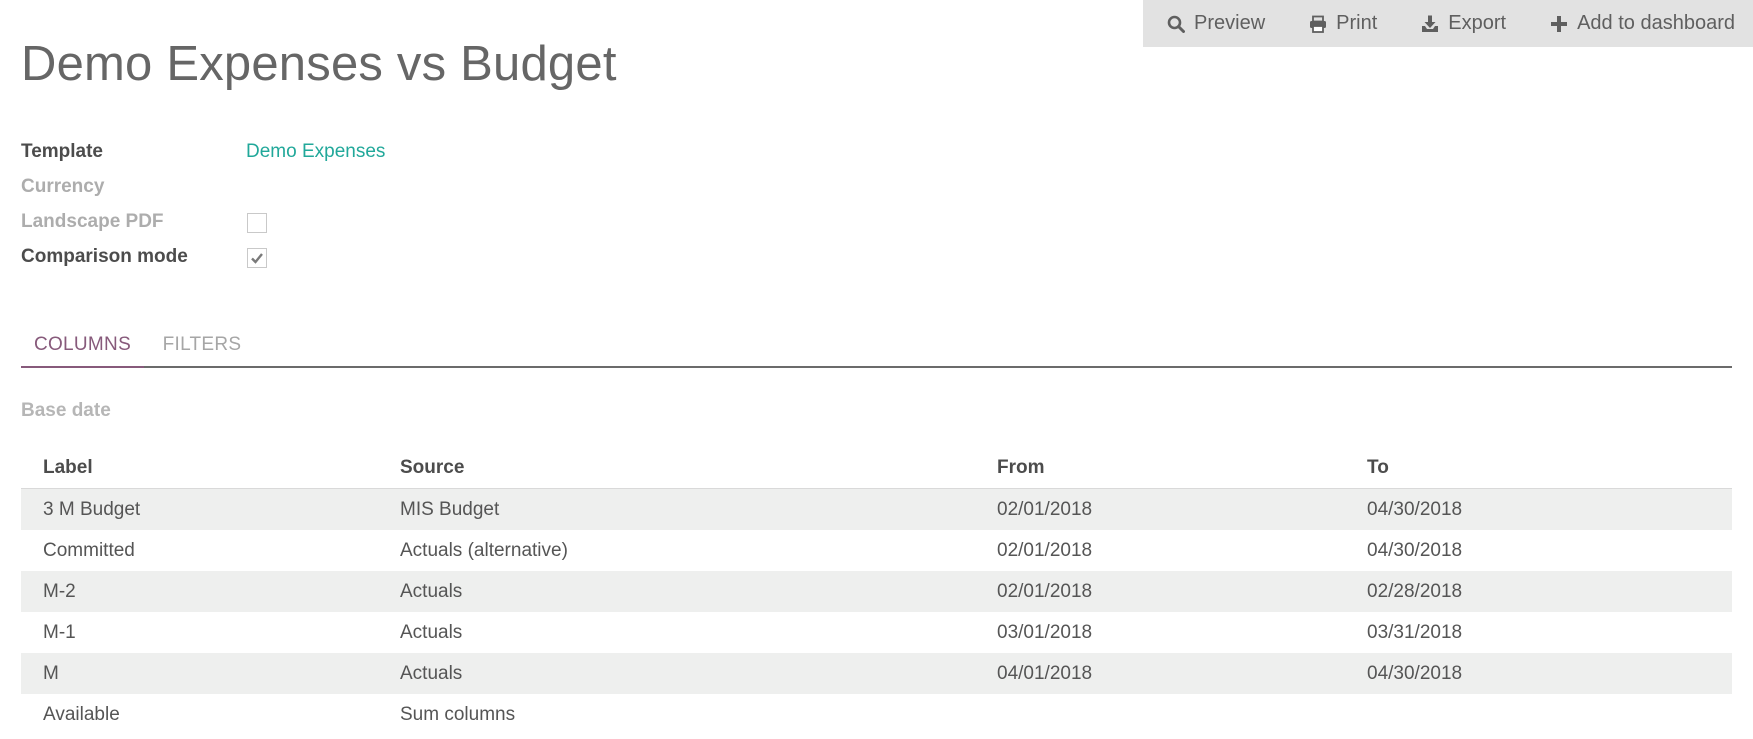 The width and height of the screenshot is (1753, 739). Describe the element at coordinates (1021, 467) in the screenshot. I see `column-header-from: From` at that location.